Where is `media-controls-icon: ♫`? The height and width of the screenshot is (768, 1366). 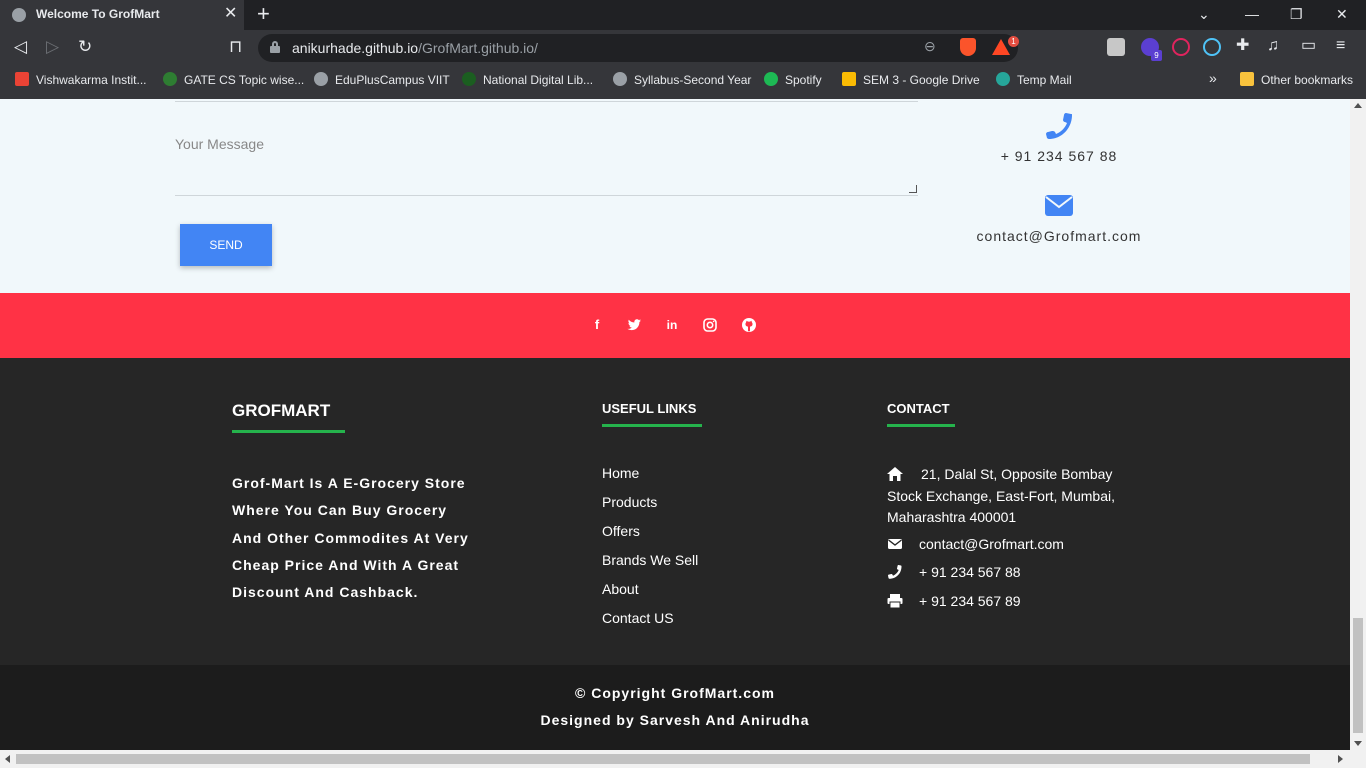 media-controls-icon: ♫ is located at coordinates (1273, 46).